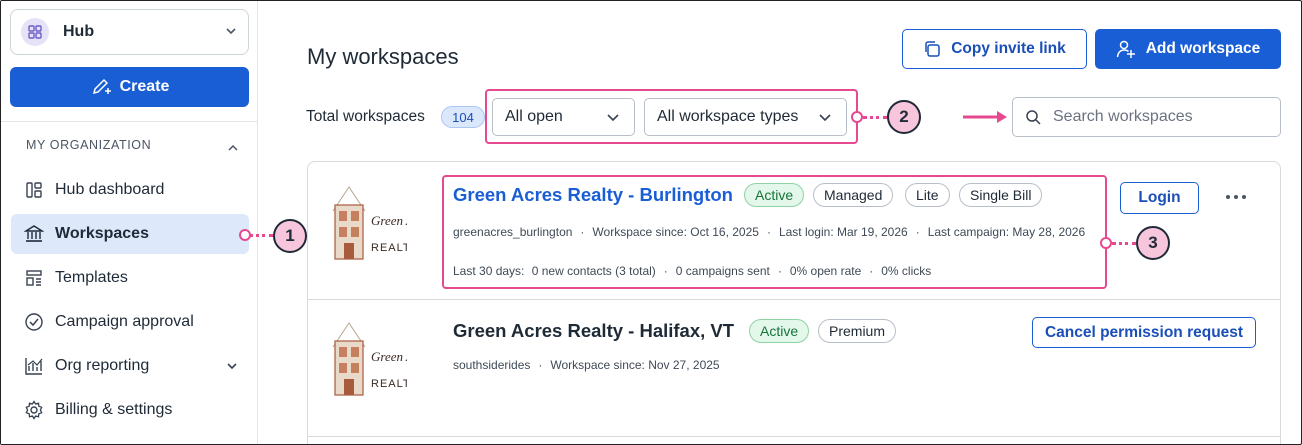  Describe the element at coordinates (1236, 197) in the screenshot. I see `more-horizontal-icon` at that location.